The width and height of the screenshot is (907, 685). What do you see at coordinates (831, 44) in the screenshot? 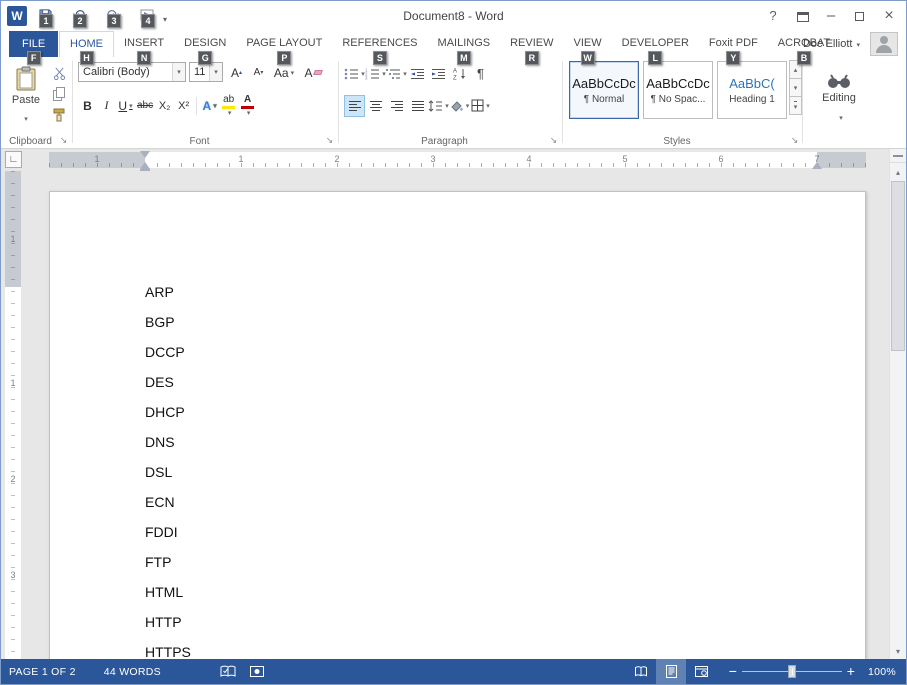
I see `account-menu: Doc Elliott` at bounding box center [831, 44].